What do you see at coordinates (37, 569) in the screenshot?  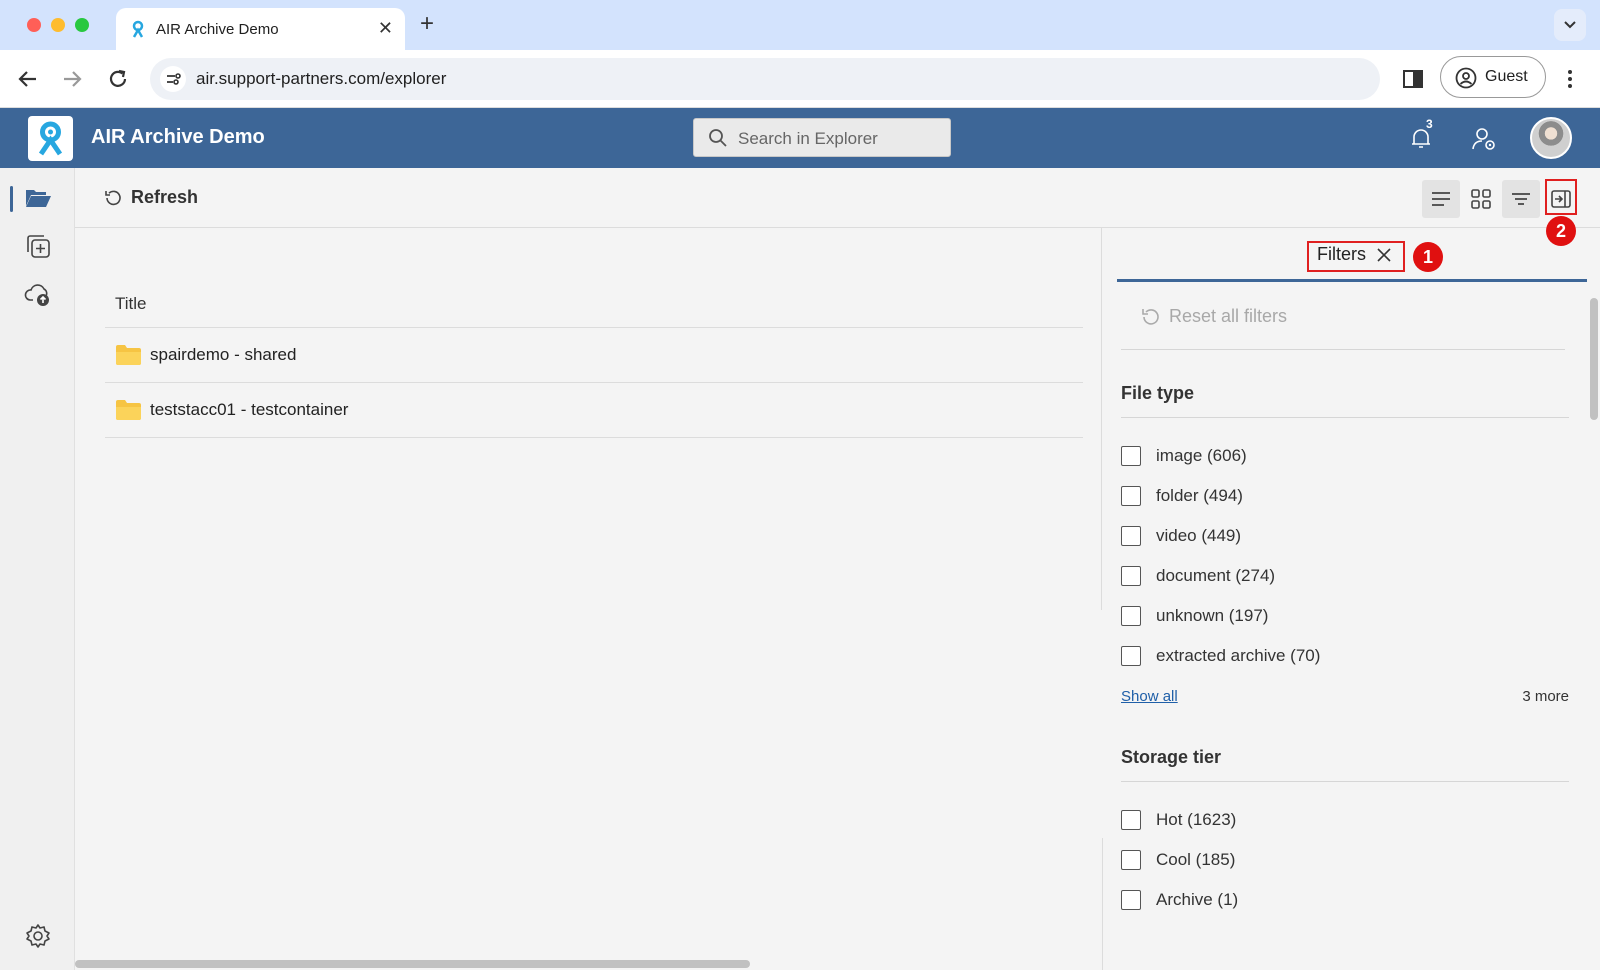 I see `left-navigation-rail` at bounding box center [37, 569].